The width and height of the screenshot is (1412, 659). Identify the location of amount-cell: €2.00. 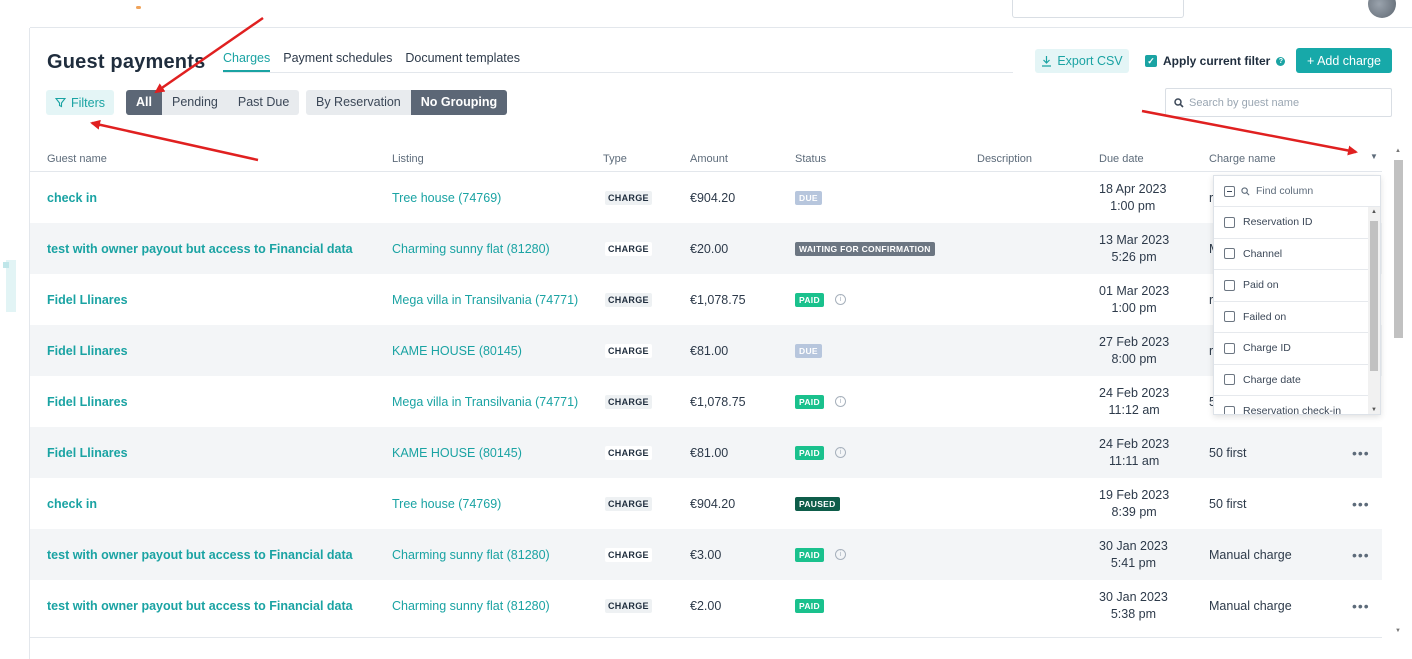
(706, 605).